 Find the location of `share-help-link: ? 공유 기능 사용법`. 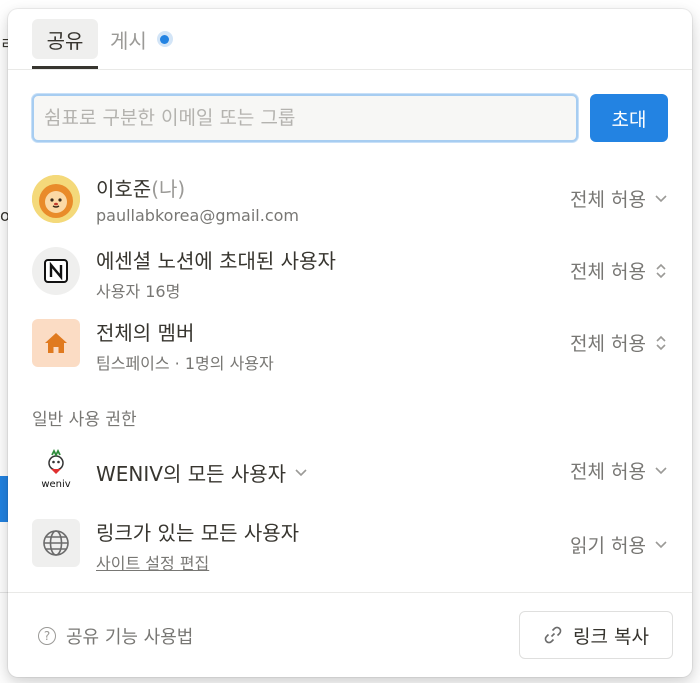

share-help-link: ? 공유 기능 사용법 is located at coordinates (115, 636).